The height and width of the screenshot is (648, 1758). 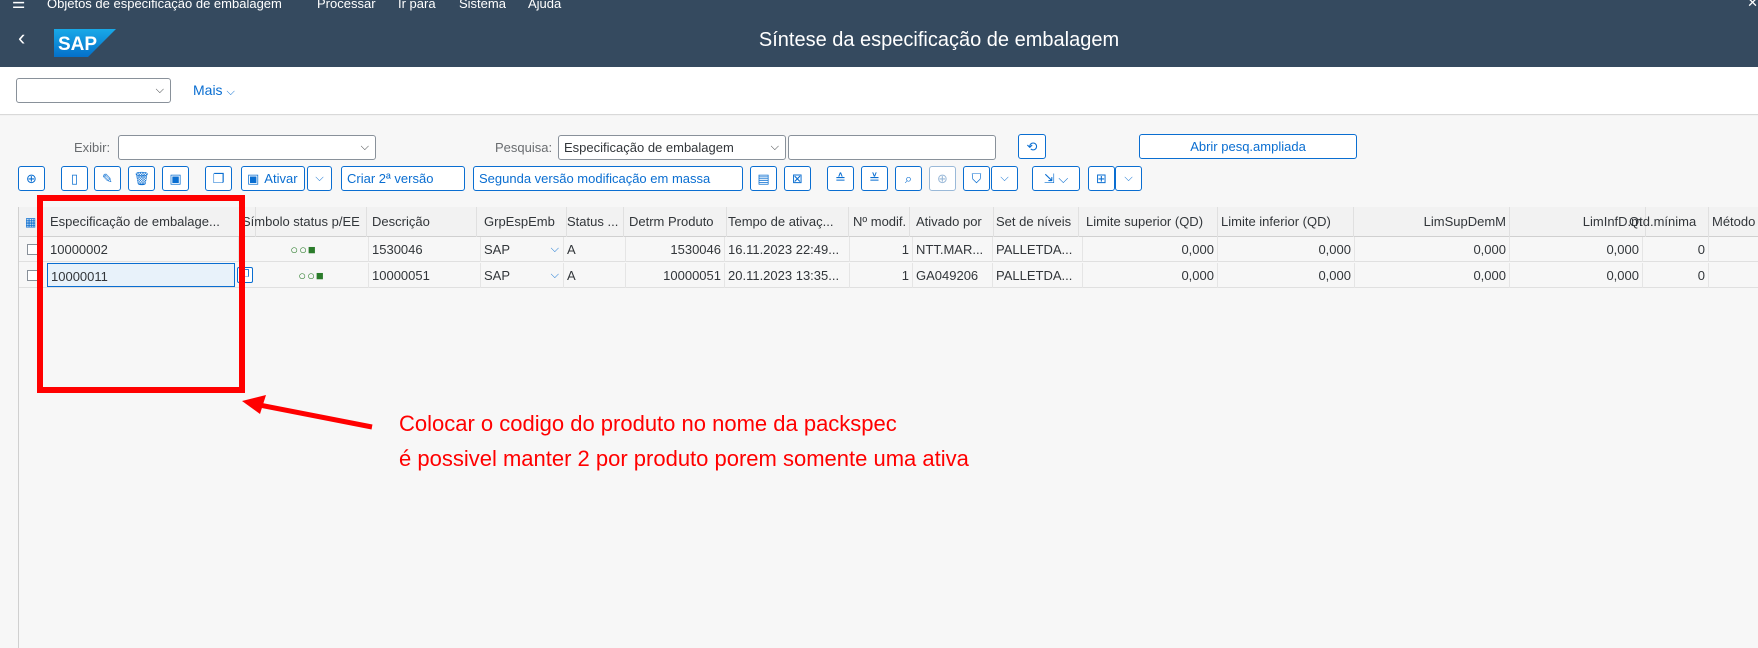 I want to click on close-icon: ✕, so click(x=1752, y=5).